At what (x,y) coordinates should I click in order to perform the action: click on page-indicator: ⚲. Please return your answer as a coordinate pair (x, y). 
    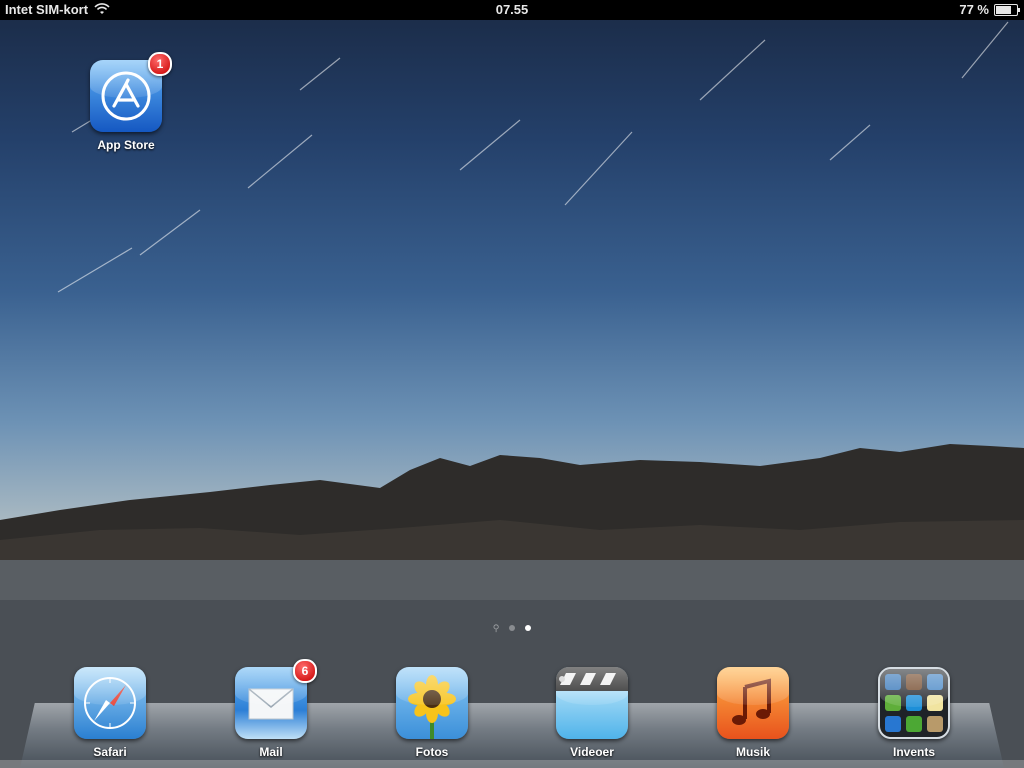
    Looking at the image, I should click on (512, 628).